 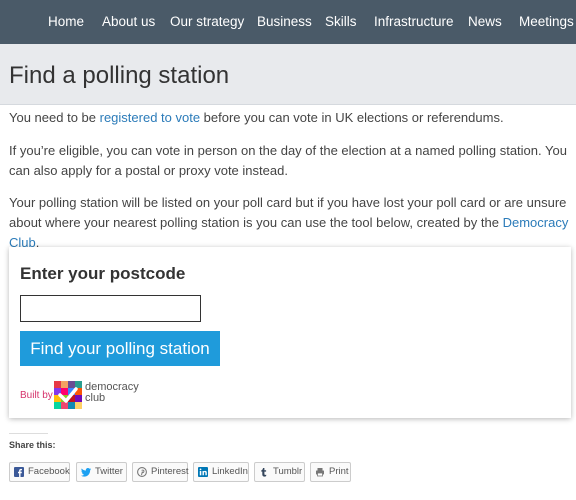 What do you see at coordinates (66, 22) in the screenshot?
I see `nav-home-link: Home` at bounding box center [66, 22].